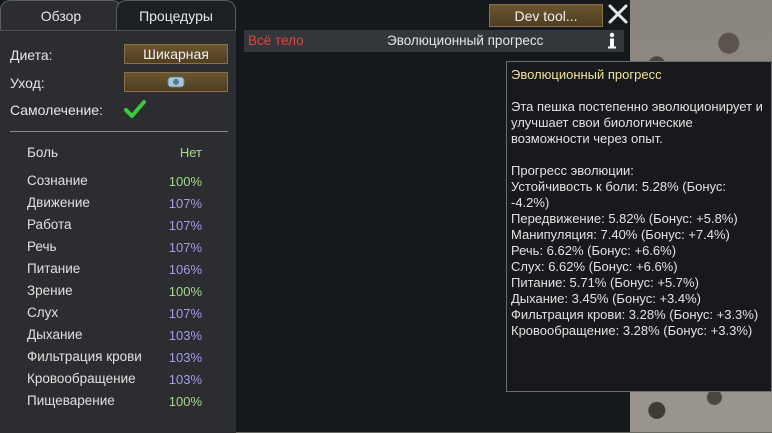 The height and width of the screenshot is (433, 772). I want to click on info-icon, so click(612, 41).